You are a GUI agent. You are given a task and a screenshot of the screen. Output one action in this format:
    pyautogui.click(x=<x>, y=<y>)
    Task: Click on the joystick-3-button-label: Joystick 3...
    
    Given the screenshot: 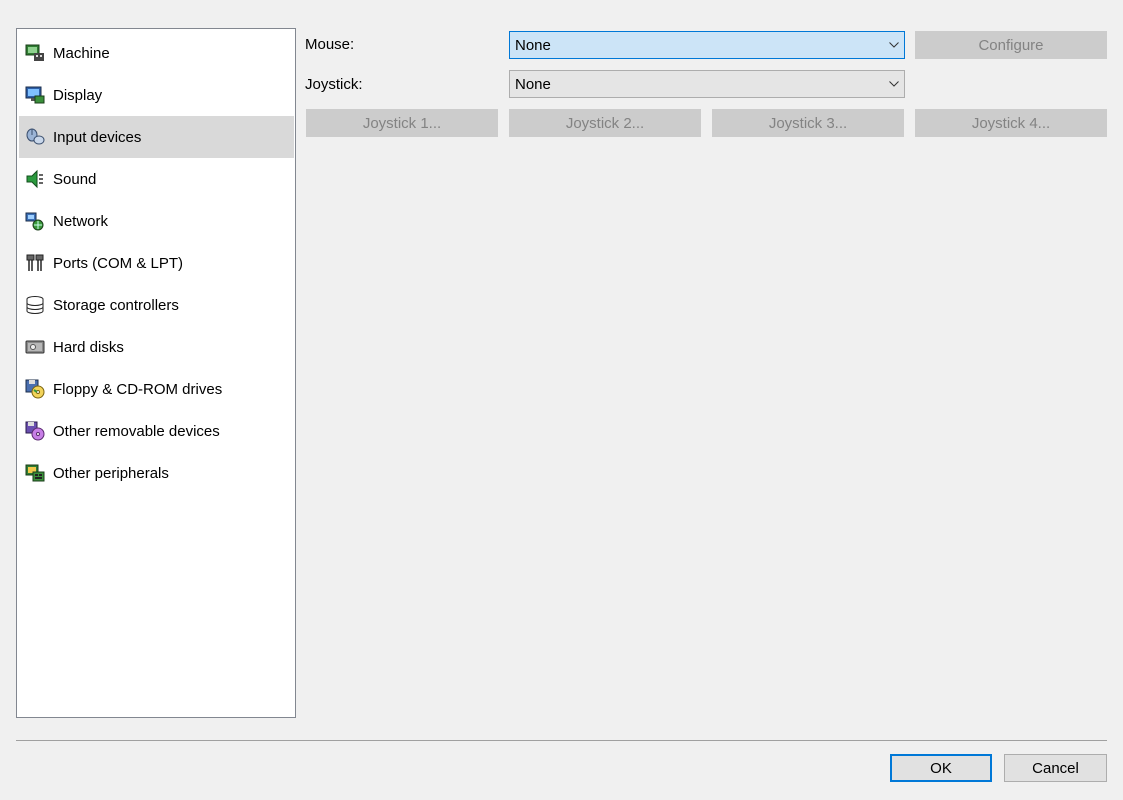 What is the action you would take?
    pyautogui.click(x=808, y=123)
    